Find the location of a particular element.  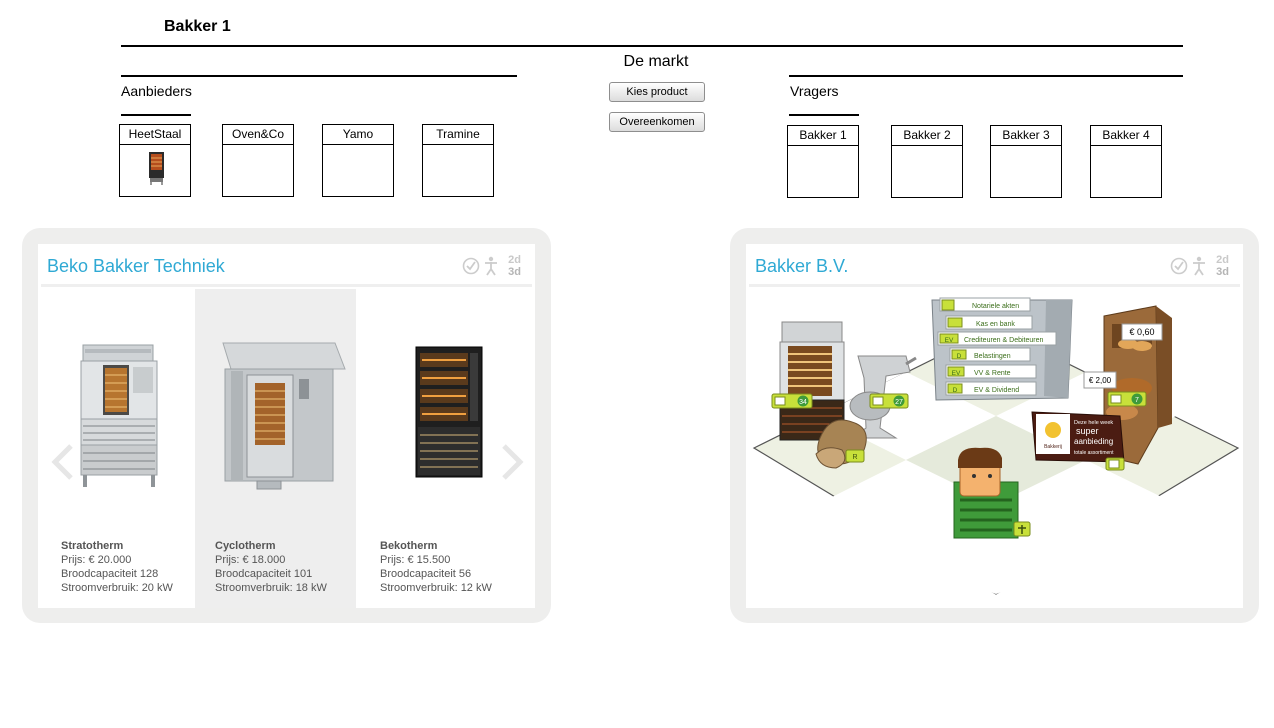

cabinet-label-5: VV & Rente is located at coordinates (992, 373).